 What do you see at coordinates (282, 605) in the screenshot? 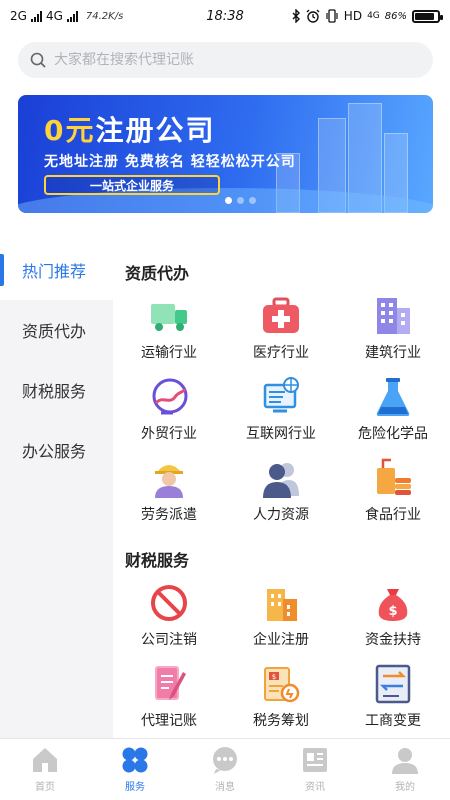
I see `office-building-icon` at bounding box center [282, 605].